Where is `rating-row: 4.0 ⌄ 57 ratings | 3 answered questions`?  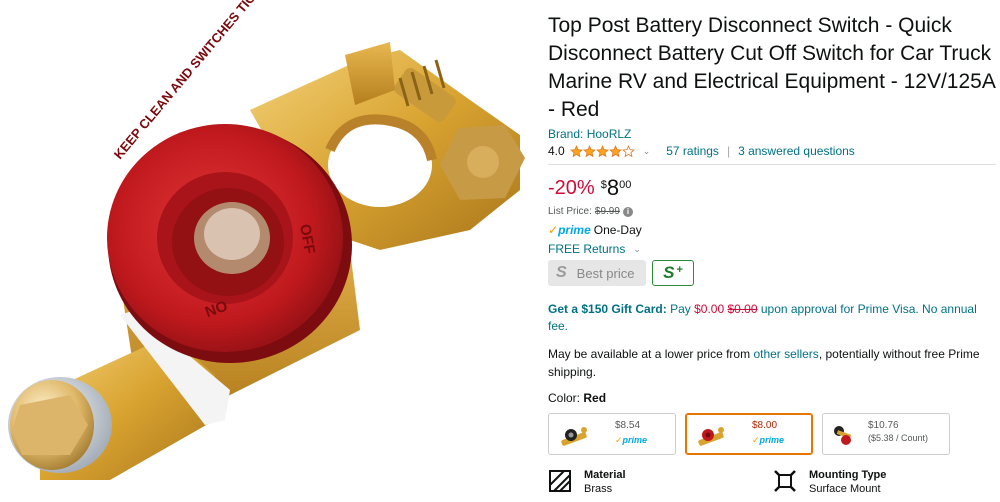 rating-row: 4.0 ⌄ 57 ratings | 3 answered questions is located at coordinates (773, 151).